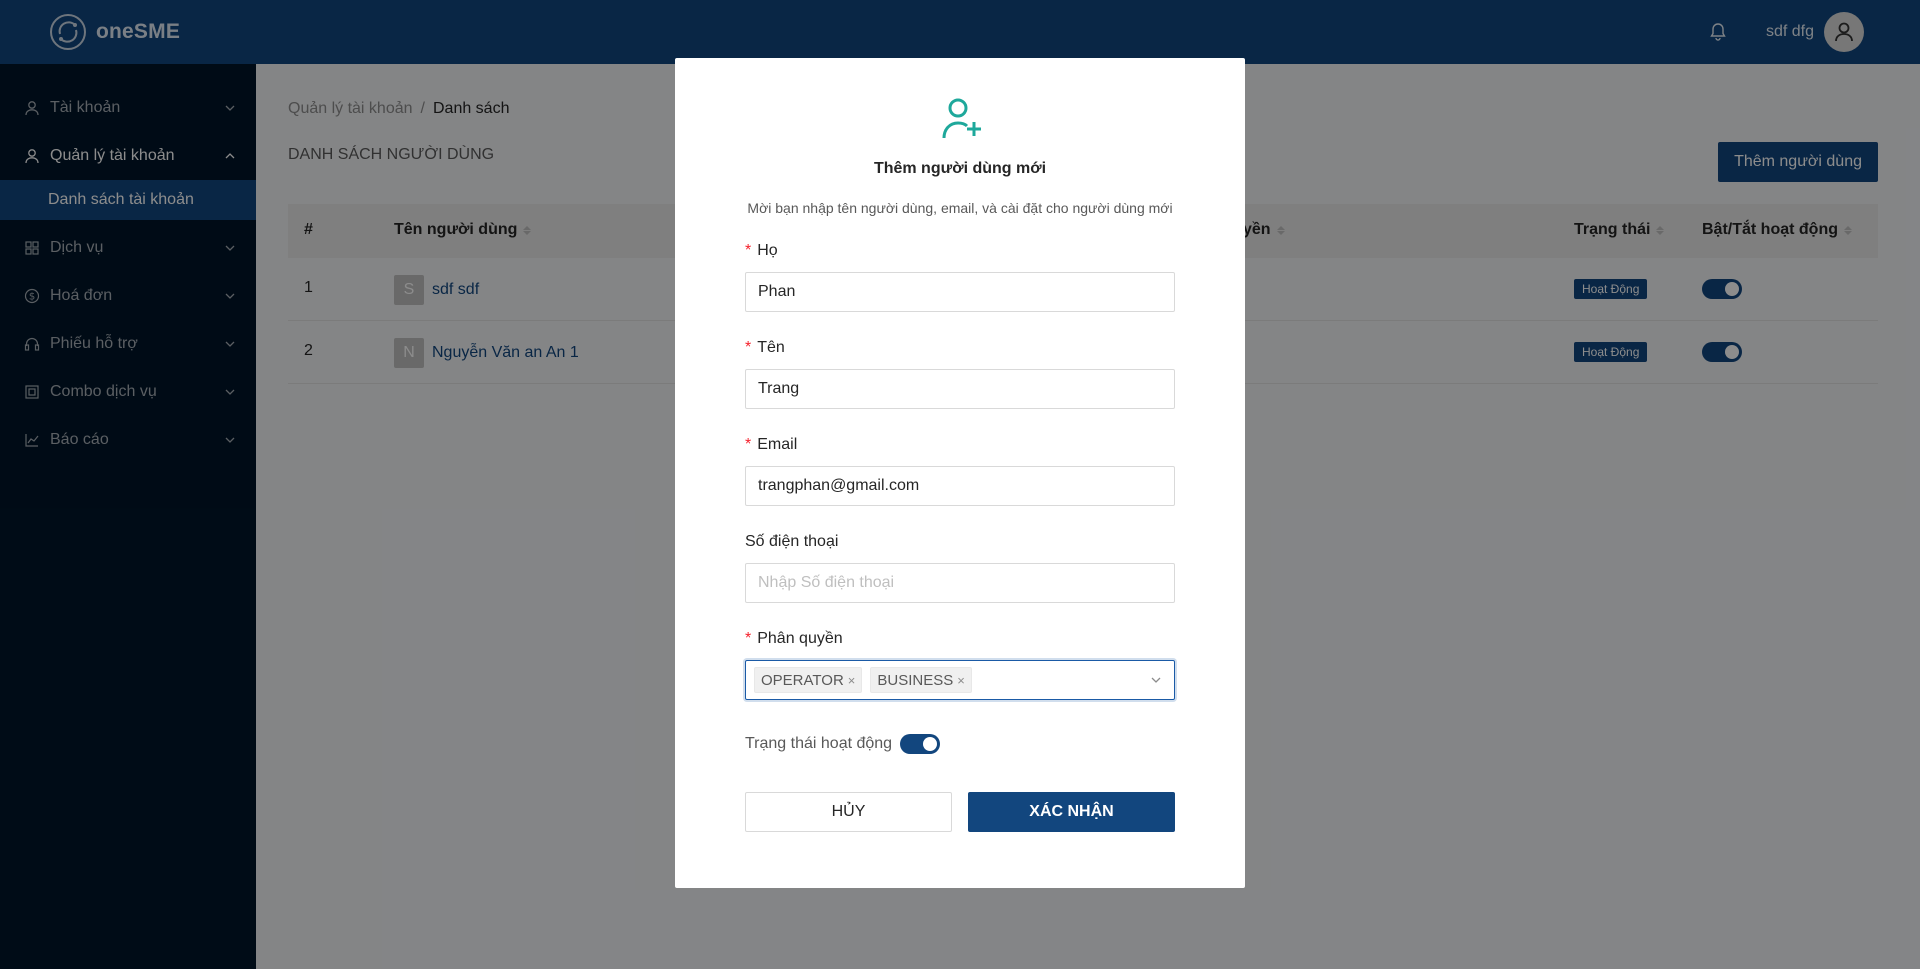 The image size is (1920, 969). Describe the element at coordinates (960, 486) in the screenshot. I see `email-field` at that location.